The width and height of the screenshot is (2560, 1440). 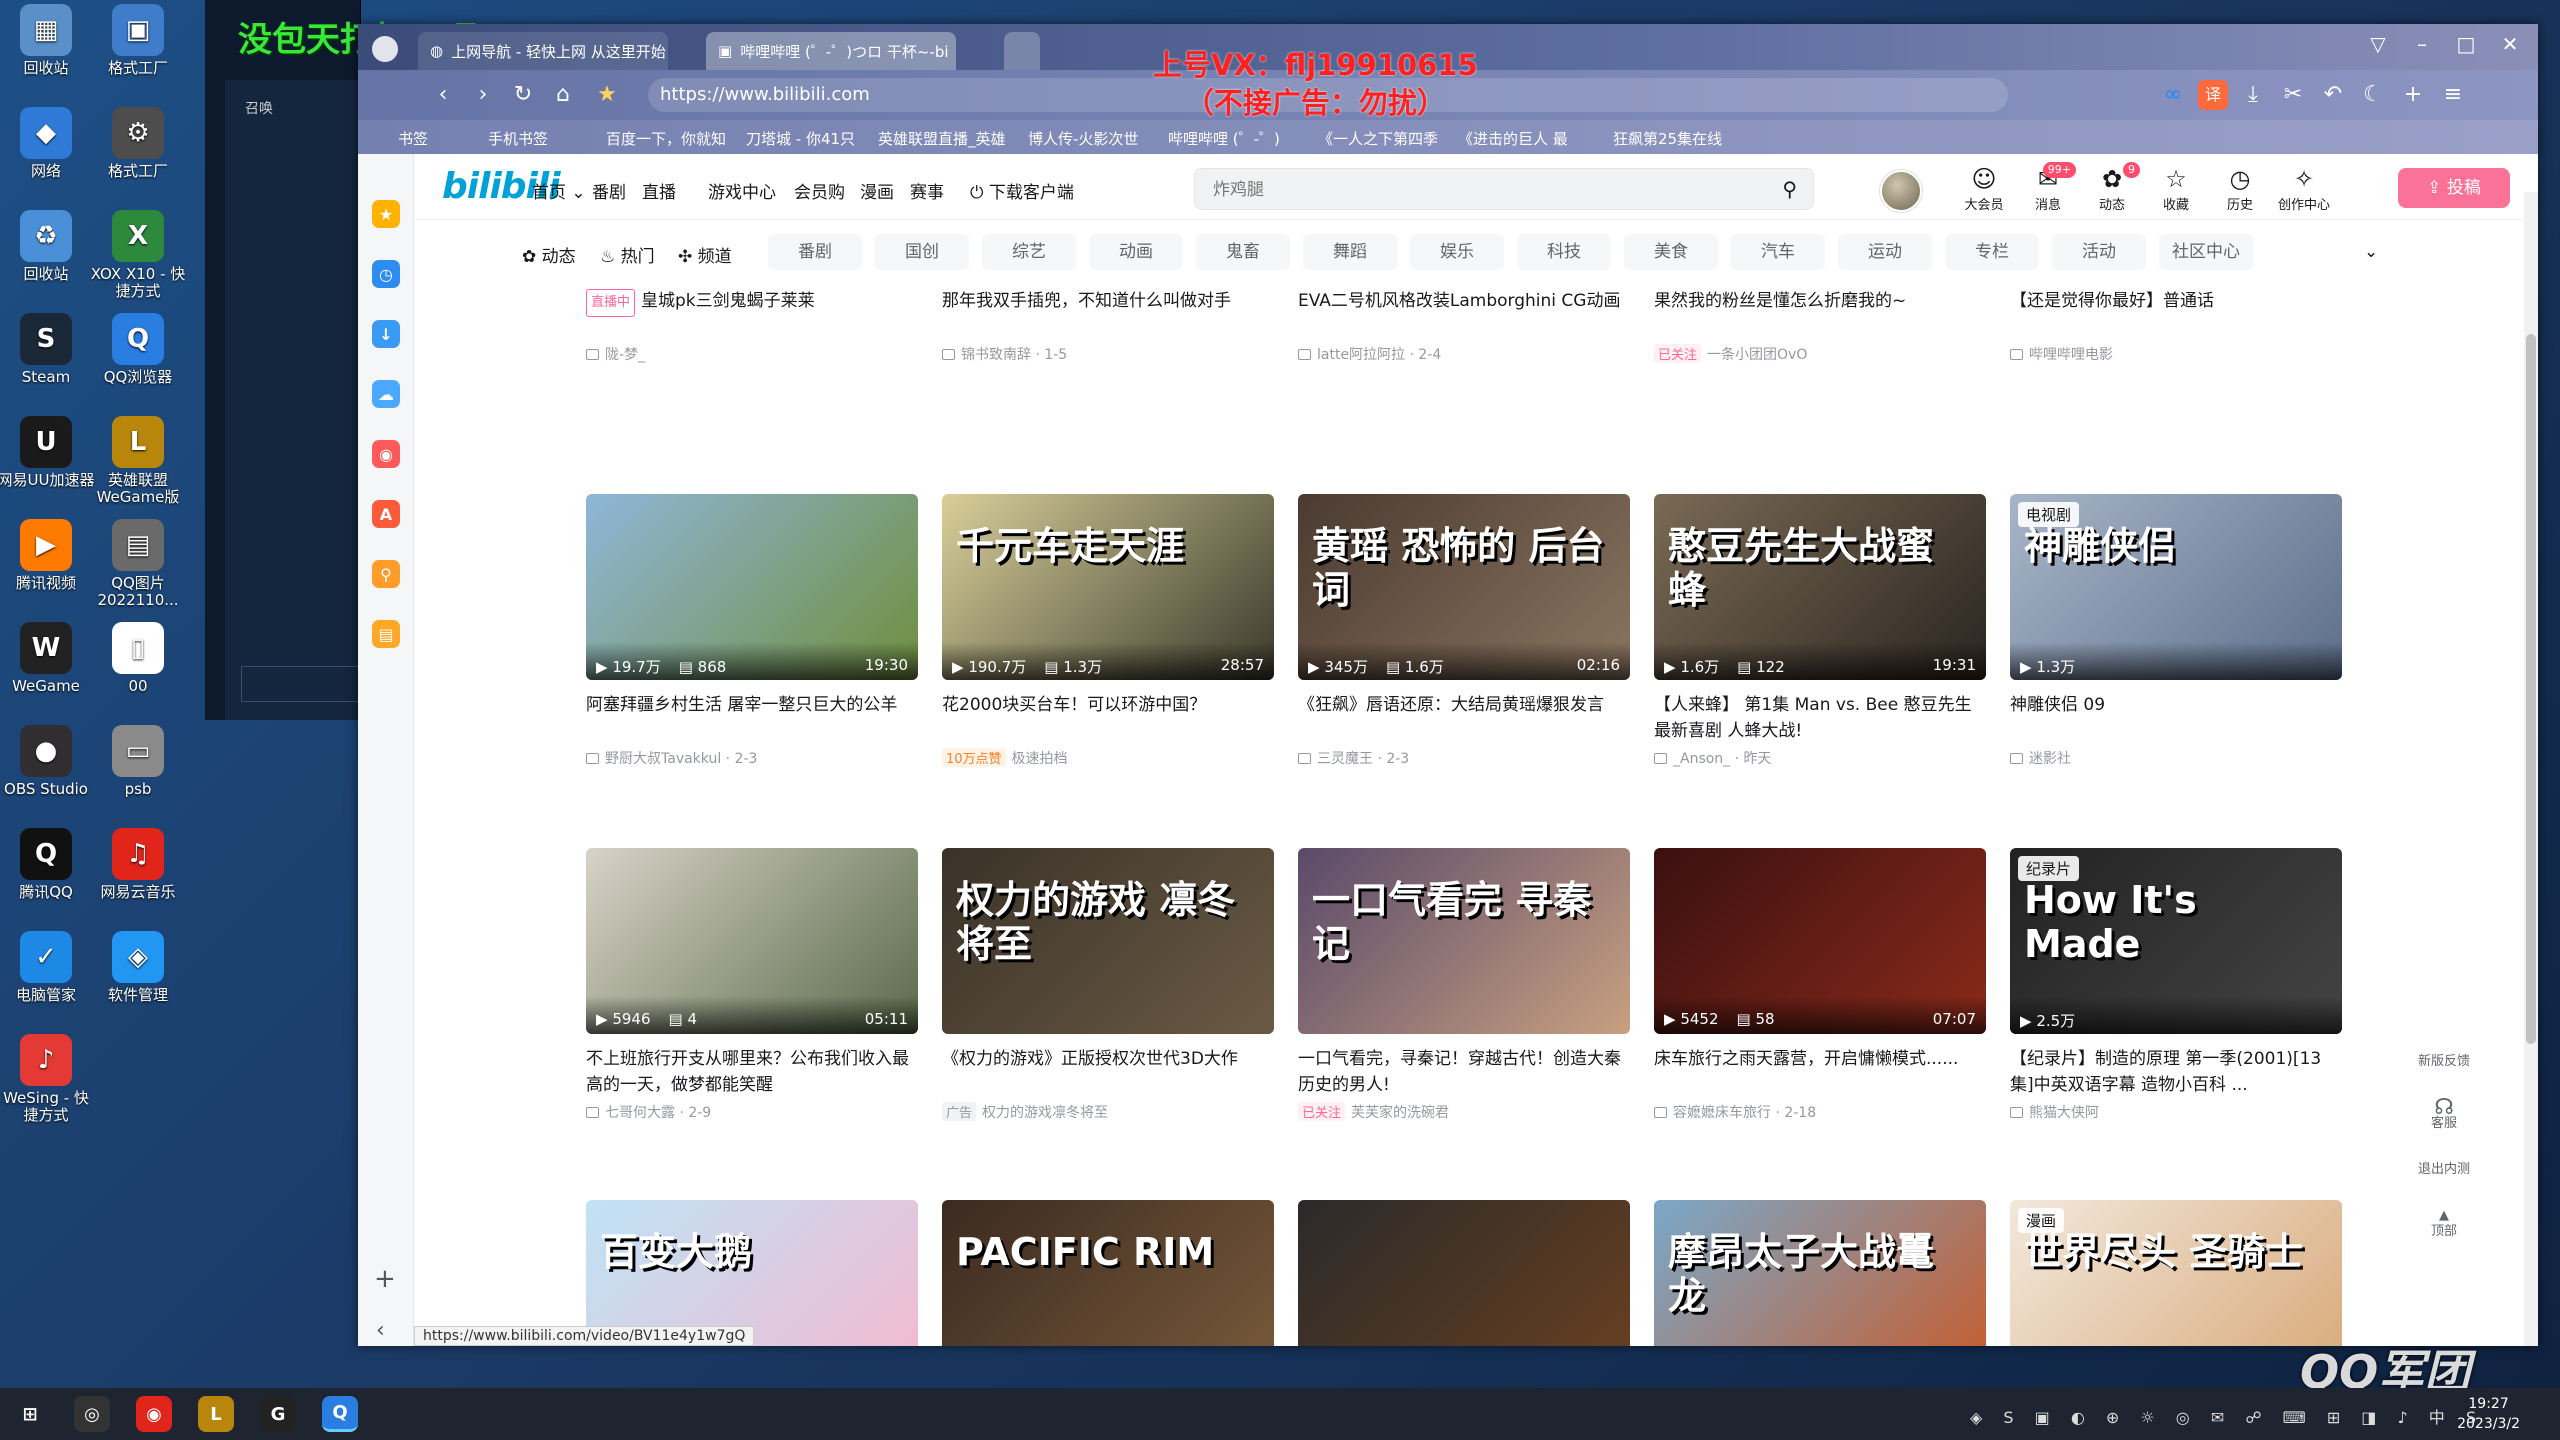 What do you see at coordinates (1014, 355) in the screenshot?
I see `uploader-name: 锦书致南辞 · 1-5` at bounding box center [1014, 355].